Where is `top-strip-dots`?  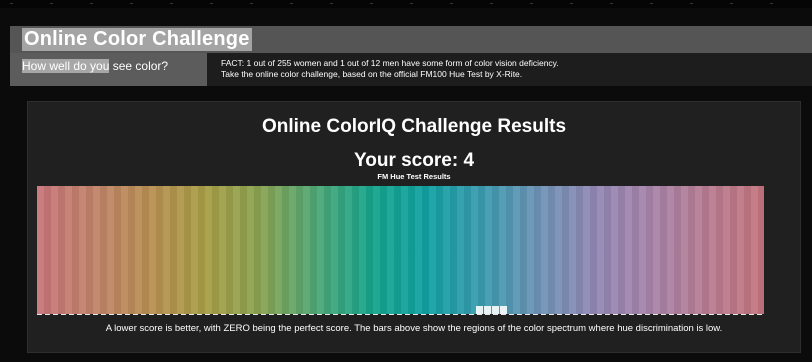
top-strip-dots is located at coordinates (406, 3).